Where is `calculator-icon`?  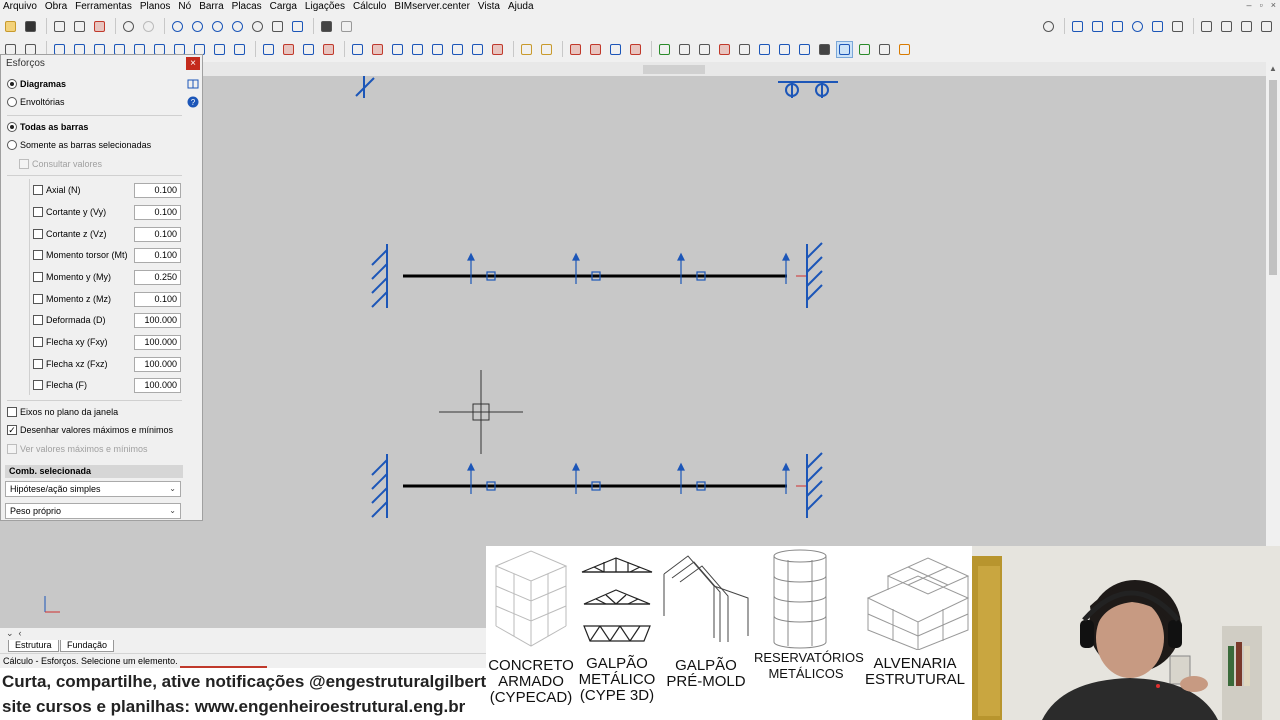 calculator-icon is located at coordinates (59, 26).